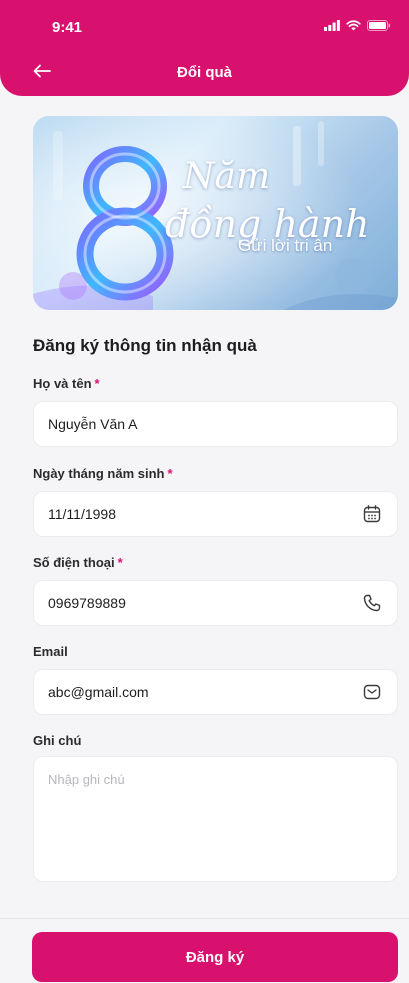  What do you see at coordinates (67, 27) in the screenshot?
I see `status-time: 9:41` at bounding box center [67, 27].